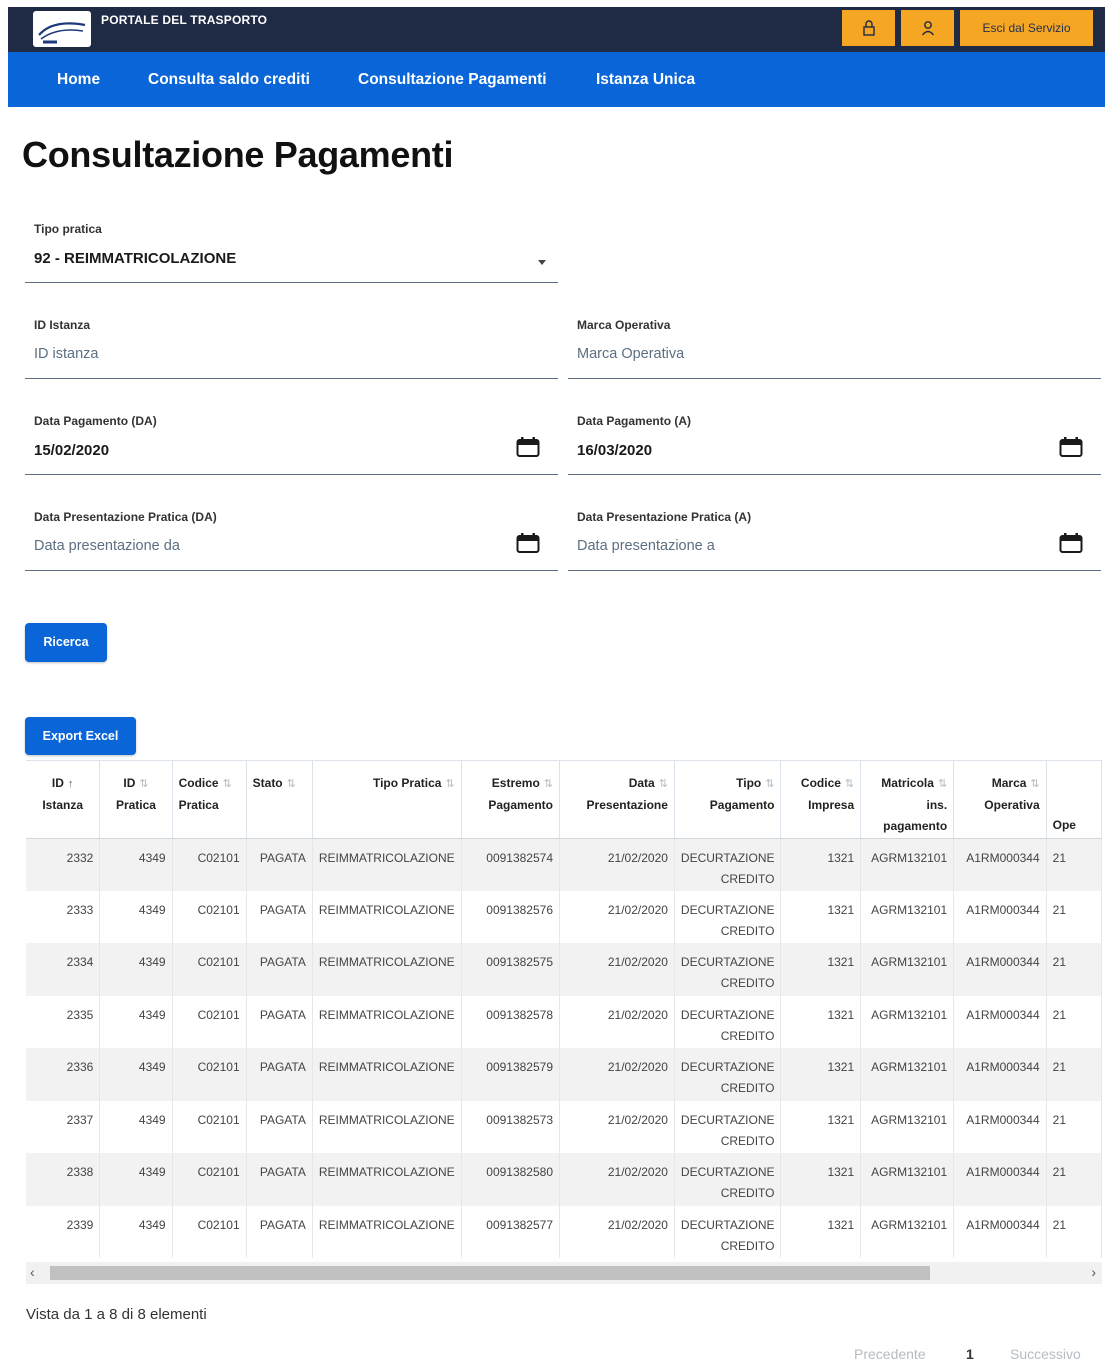  I want to click on col-header-stato: Stato ⇅, so click(279, 800).